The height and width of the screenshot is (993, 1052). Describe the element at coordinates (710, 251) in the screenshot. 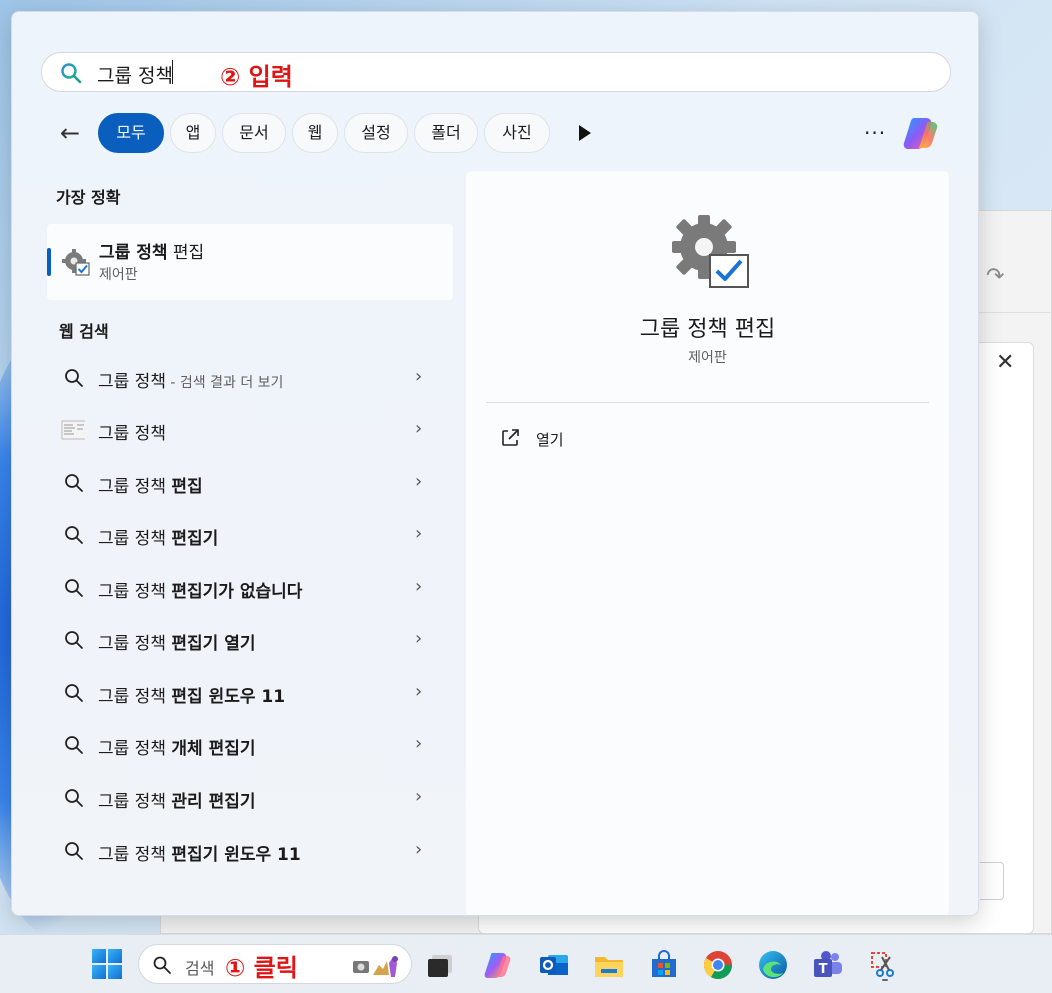

I see `group-policy-large-icon` at that location.